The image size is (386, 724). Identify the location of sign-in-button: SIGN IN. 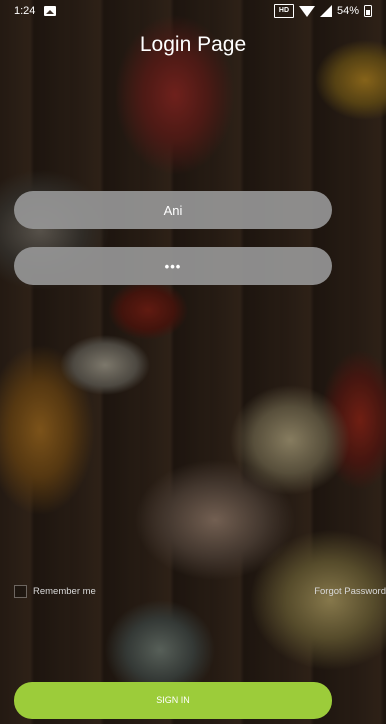
(173, 700).